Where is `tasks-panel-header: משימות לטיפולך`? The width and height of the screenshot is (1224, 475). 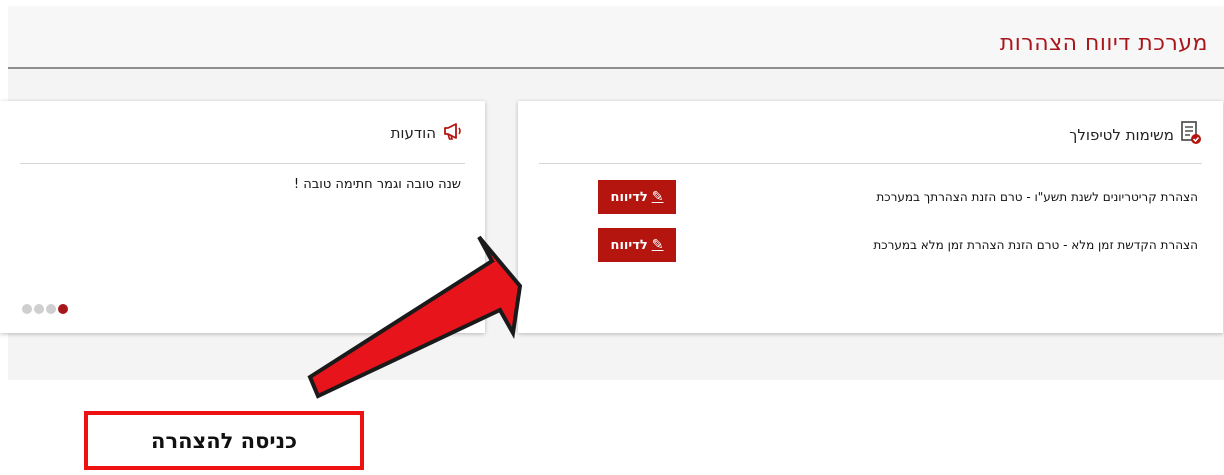 tasks-panel-header: משימות לטיפולך is located at coordinates (1135, 135).